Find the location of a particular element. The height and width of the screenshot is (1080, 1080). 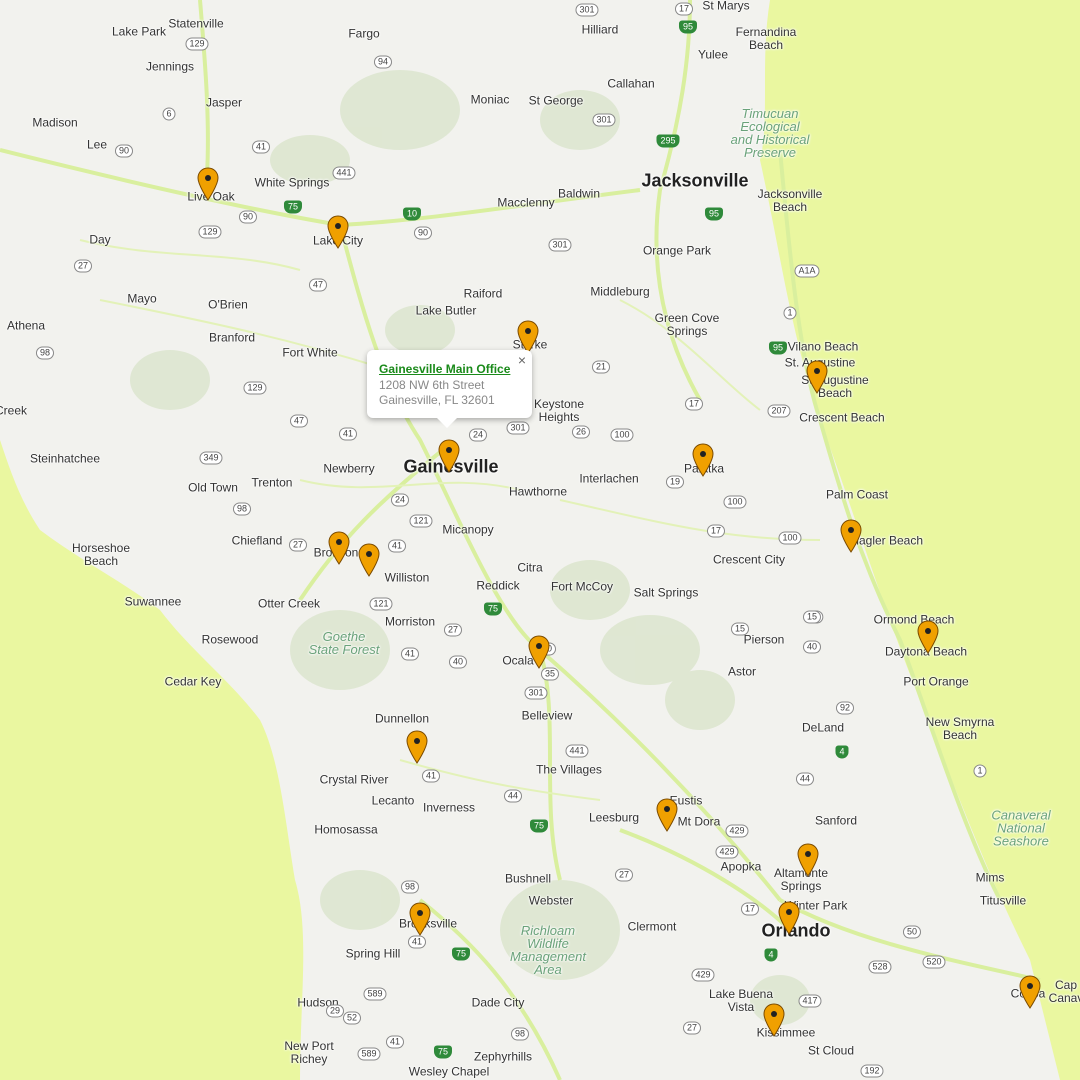

highway-shield: 47 is located at coordinates (318, 285).